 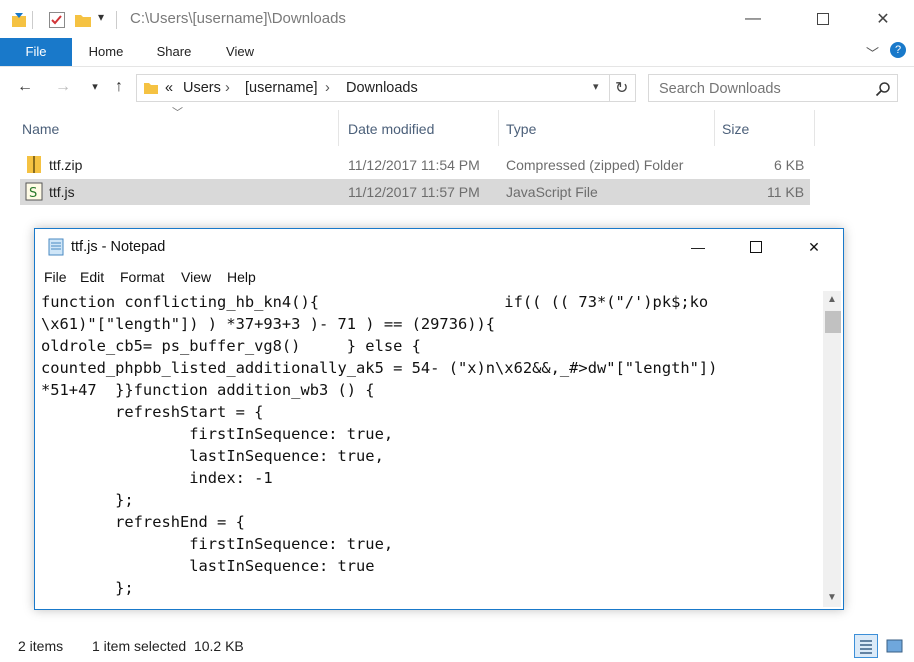 I want to click on forward-button: →, so click(x=63, y=87).